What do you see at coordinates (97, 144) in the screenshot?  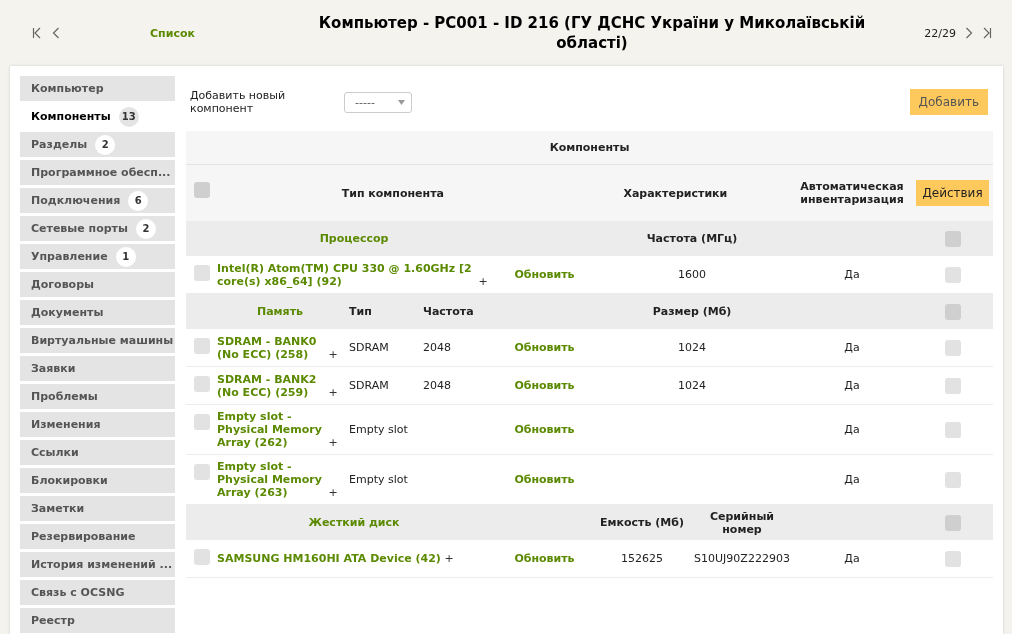 I see `sidebar-tab: Разделы 2` at bounding box center [97, 144].